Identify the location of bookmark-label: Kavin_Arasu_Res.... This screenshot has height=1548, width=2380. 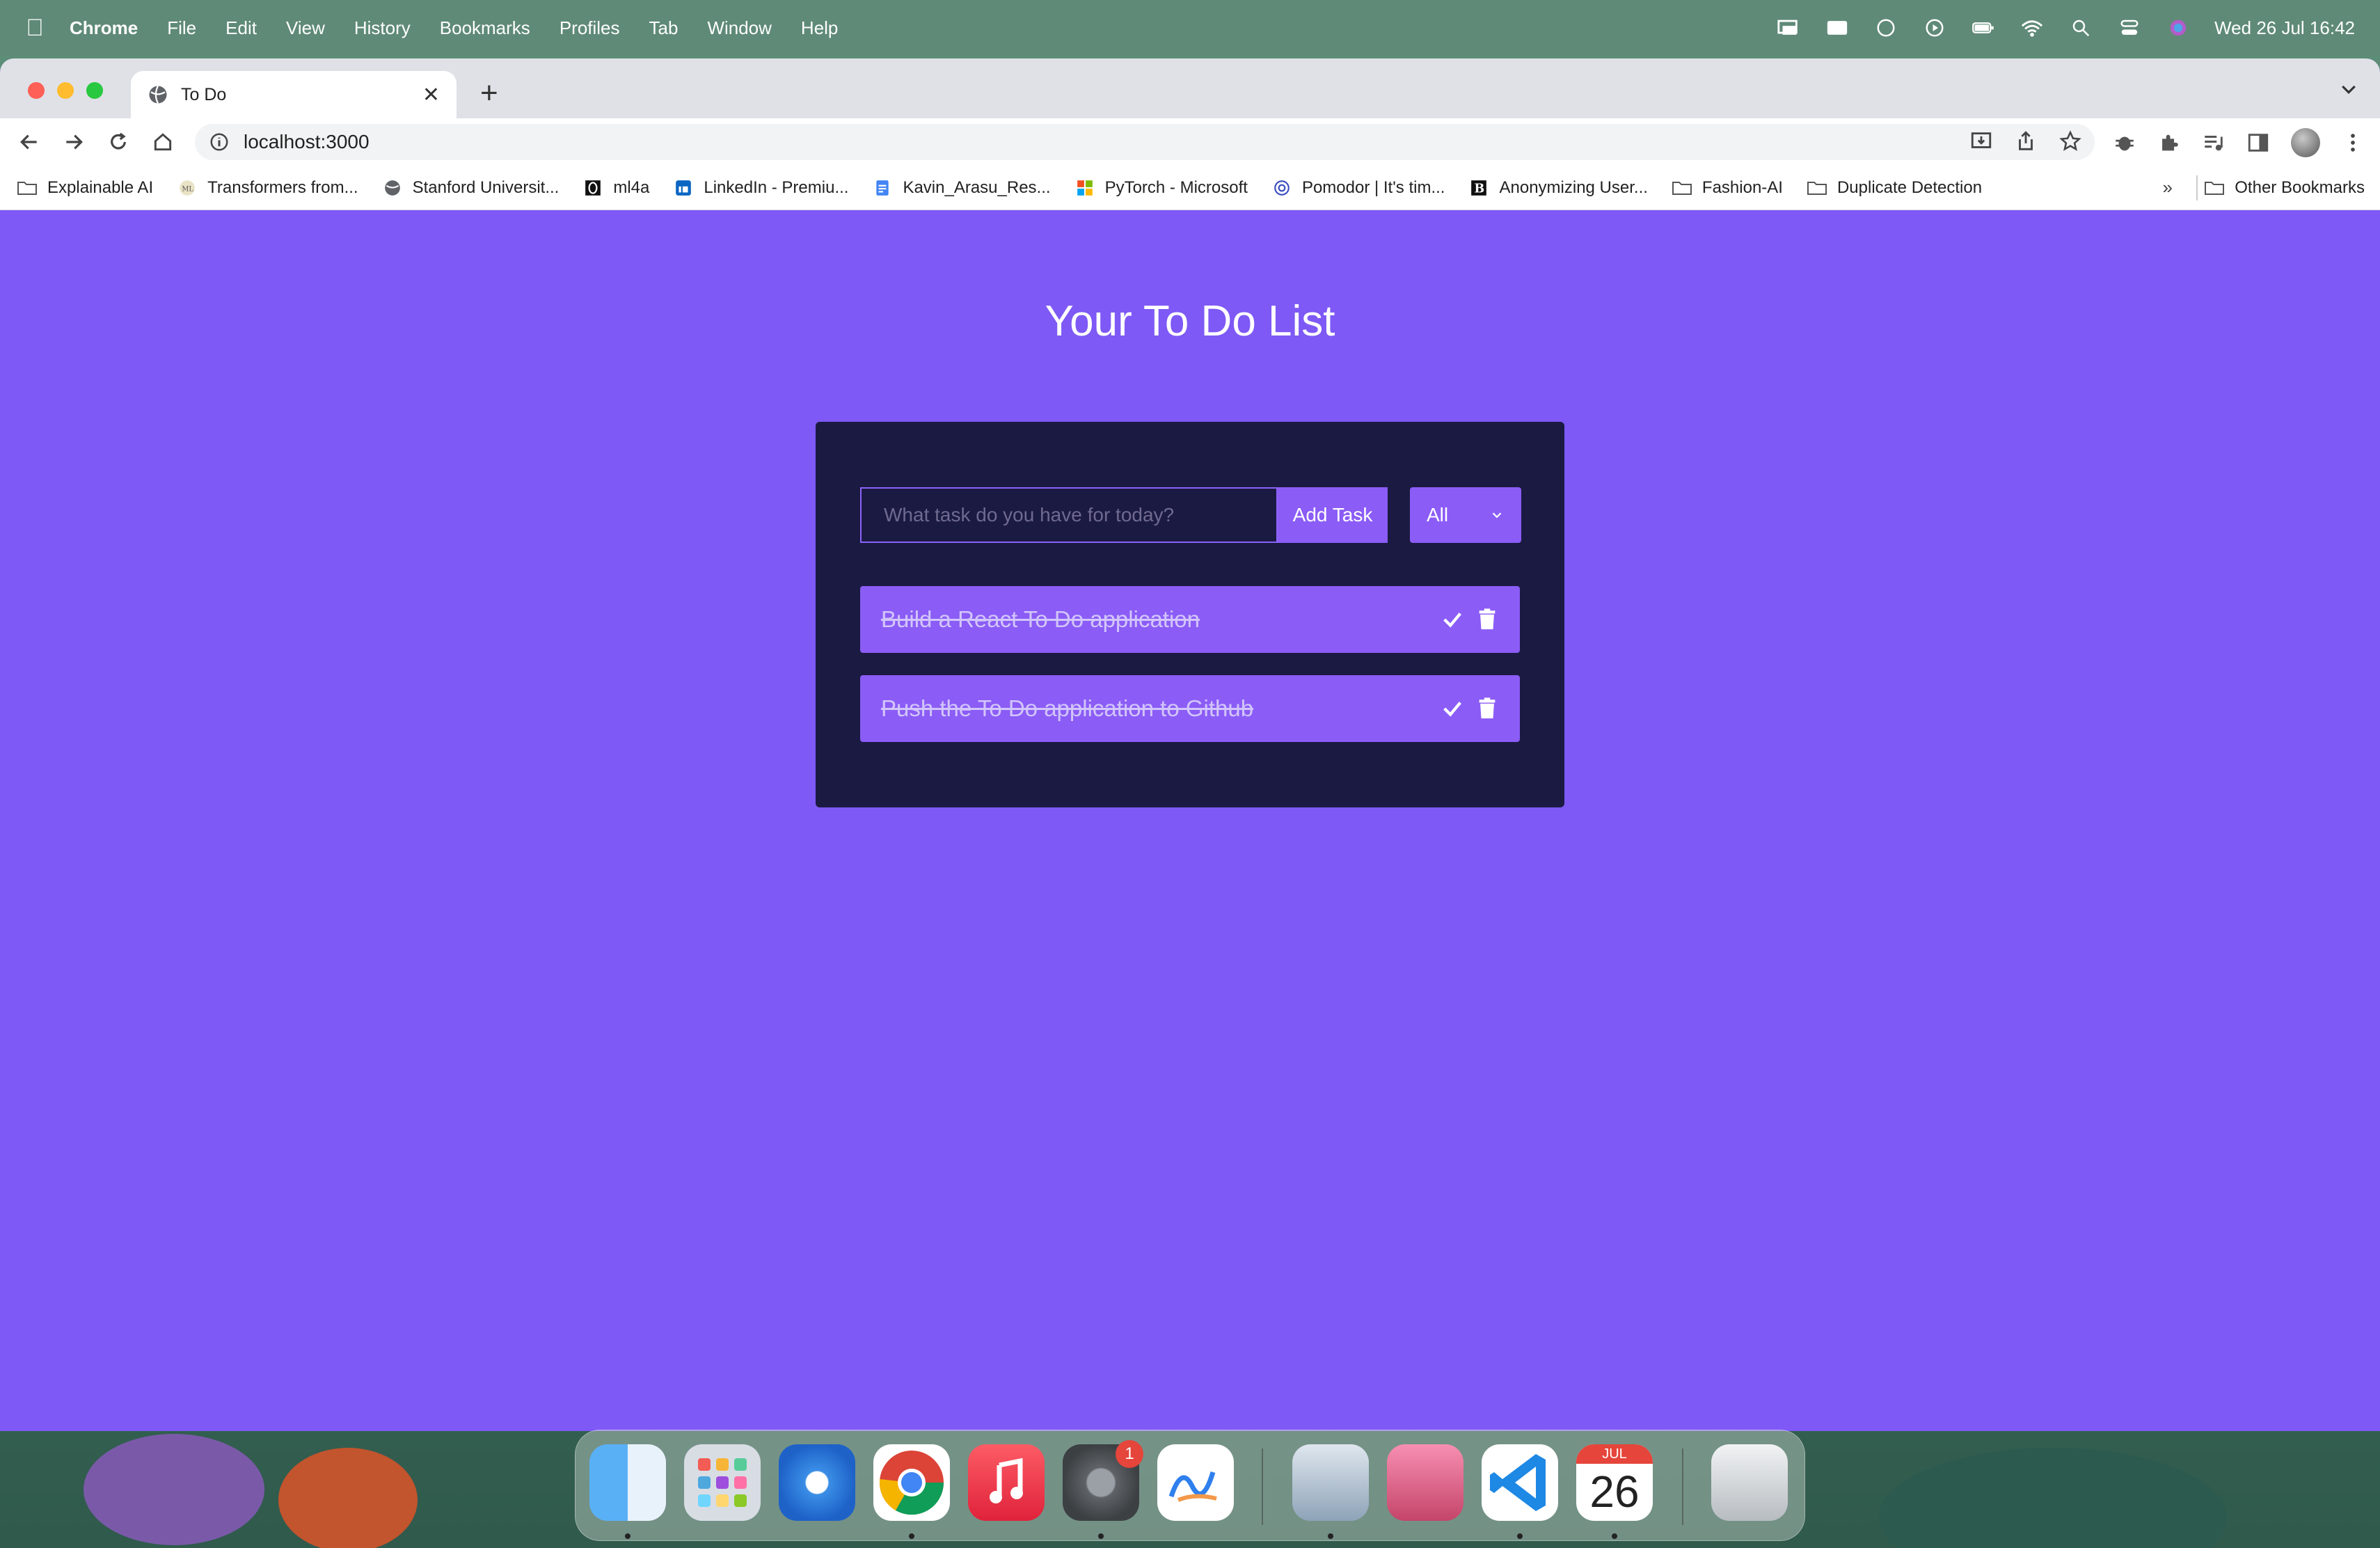
(977, 187).